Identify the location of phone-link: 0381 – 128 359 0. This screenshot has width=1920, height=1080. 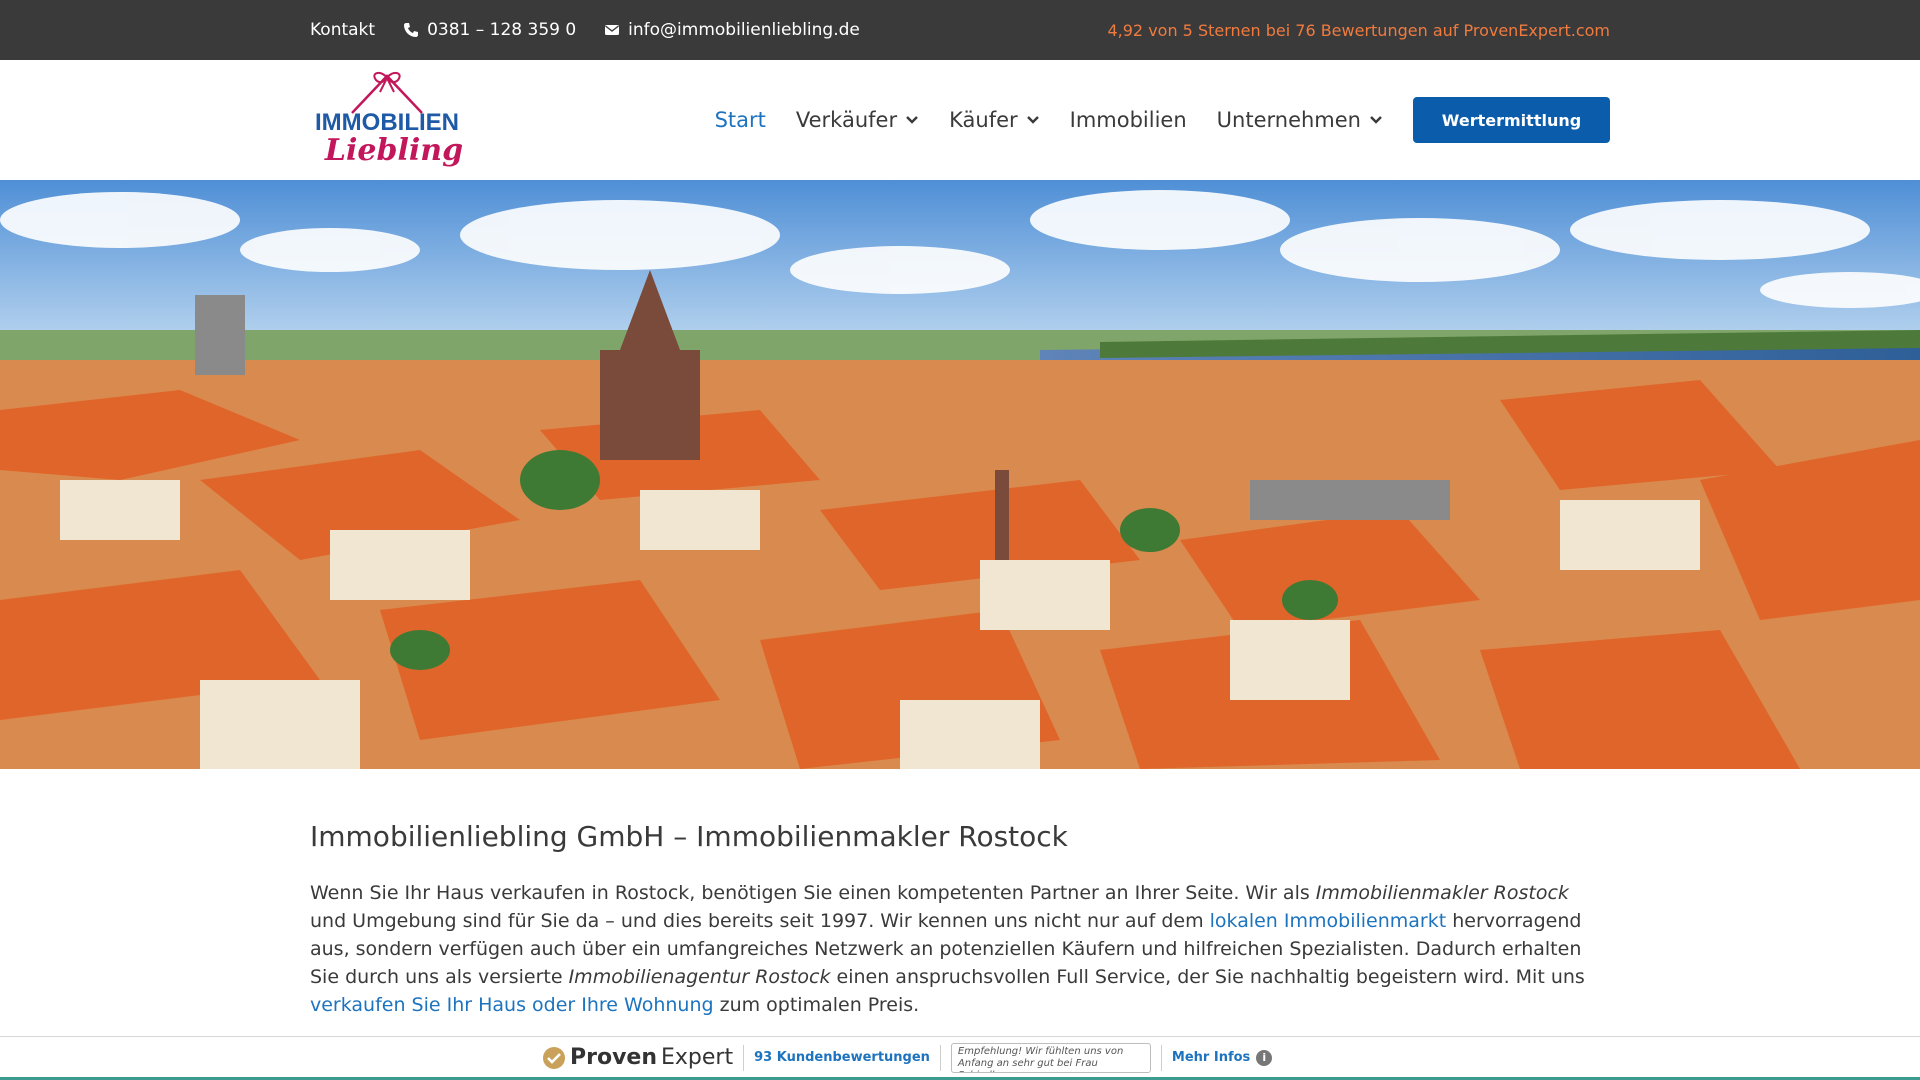
(489, 30).